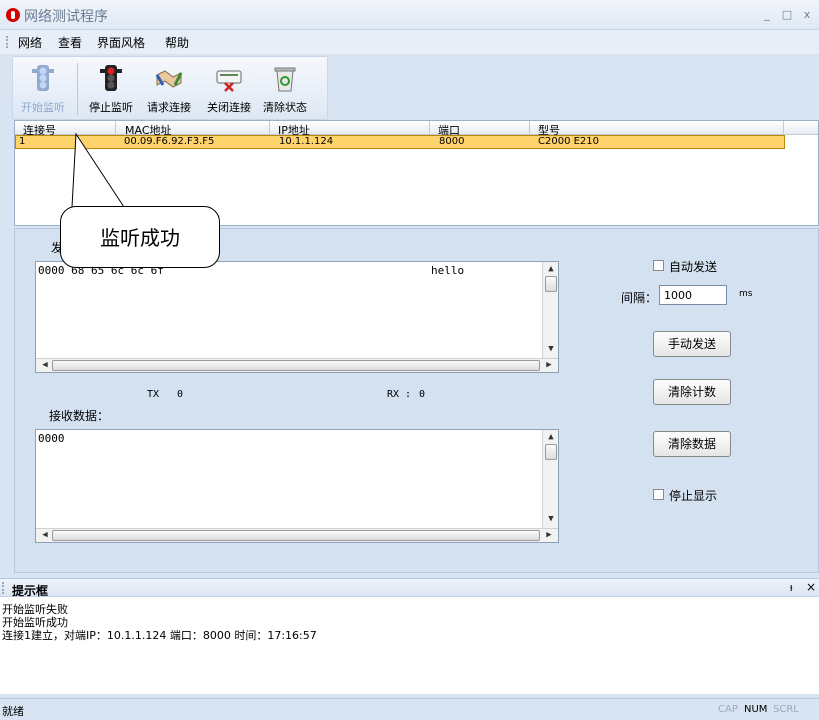 Image resolution: width=819 pixels, height=720 pixels. What do you see at coordinates (169, 107) in the screenshot?
I see `request-connect-label: 请求连接` at bounding box center [169, 107].